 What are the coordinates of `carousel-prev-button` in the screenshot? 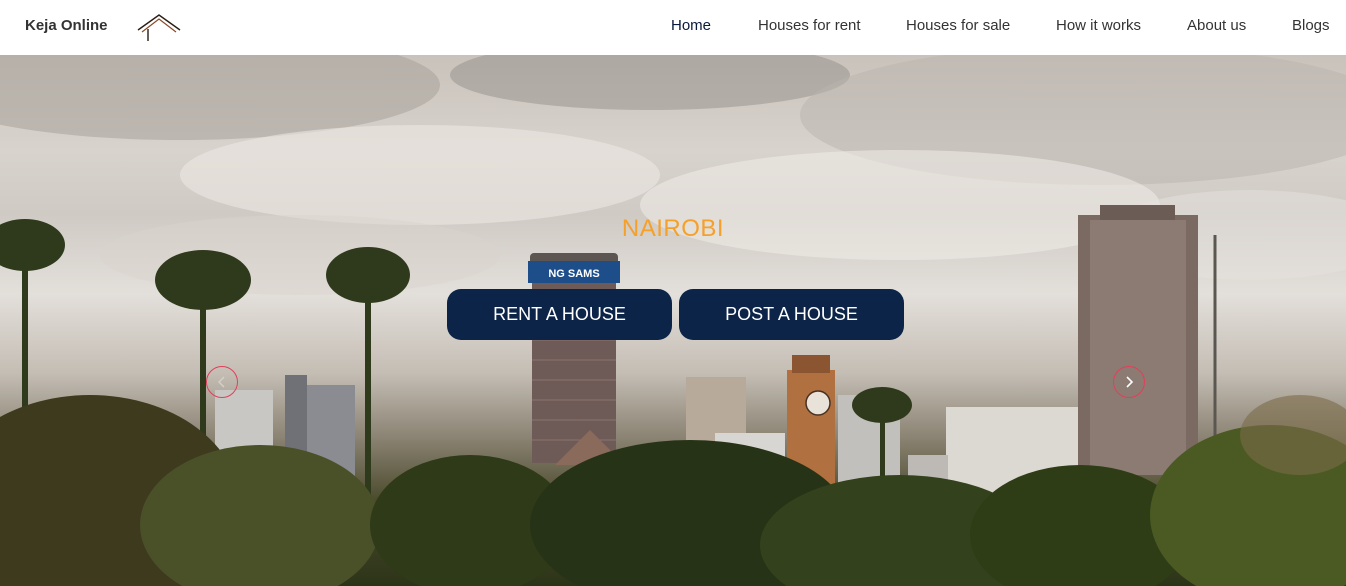 It's located at (222, 382).